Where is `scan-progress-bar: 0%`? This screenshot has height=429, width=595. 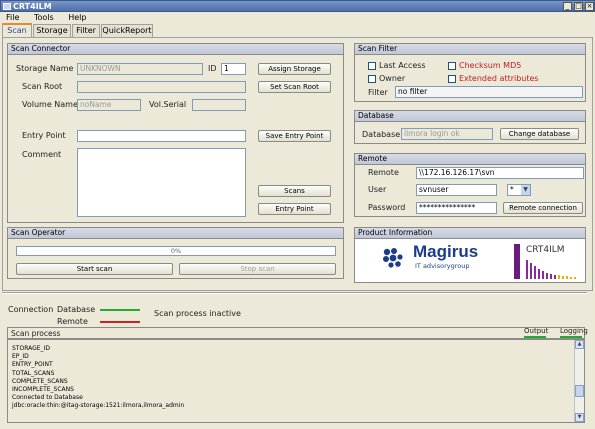 scan-progress-bar: 0% is located at coordinates (176, 251).